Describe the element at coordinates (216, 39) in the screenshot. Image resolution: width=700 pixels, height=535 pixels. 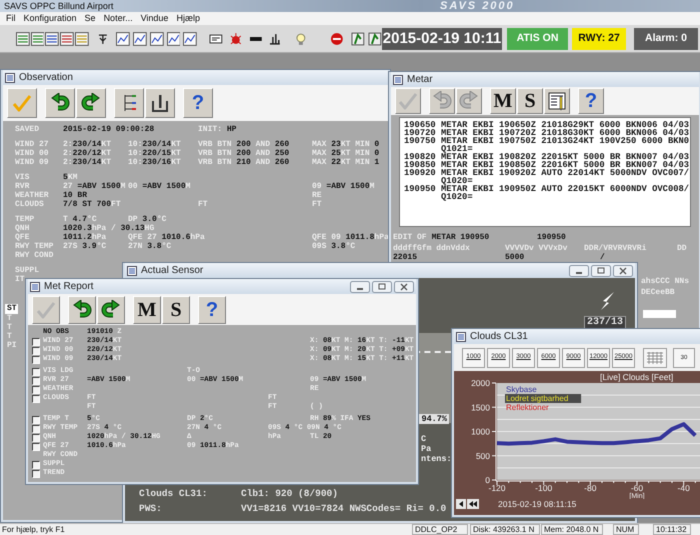
I see `card-icon` at that location.